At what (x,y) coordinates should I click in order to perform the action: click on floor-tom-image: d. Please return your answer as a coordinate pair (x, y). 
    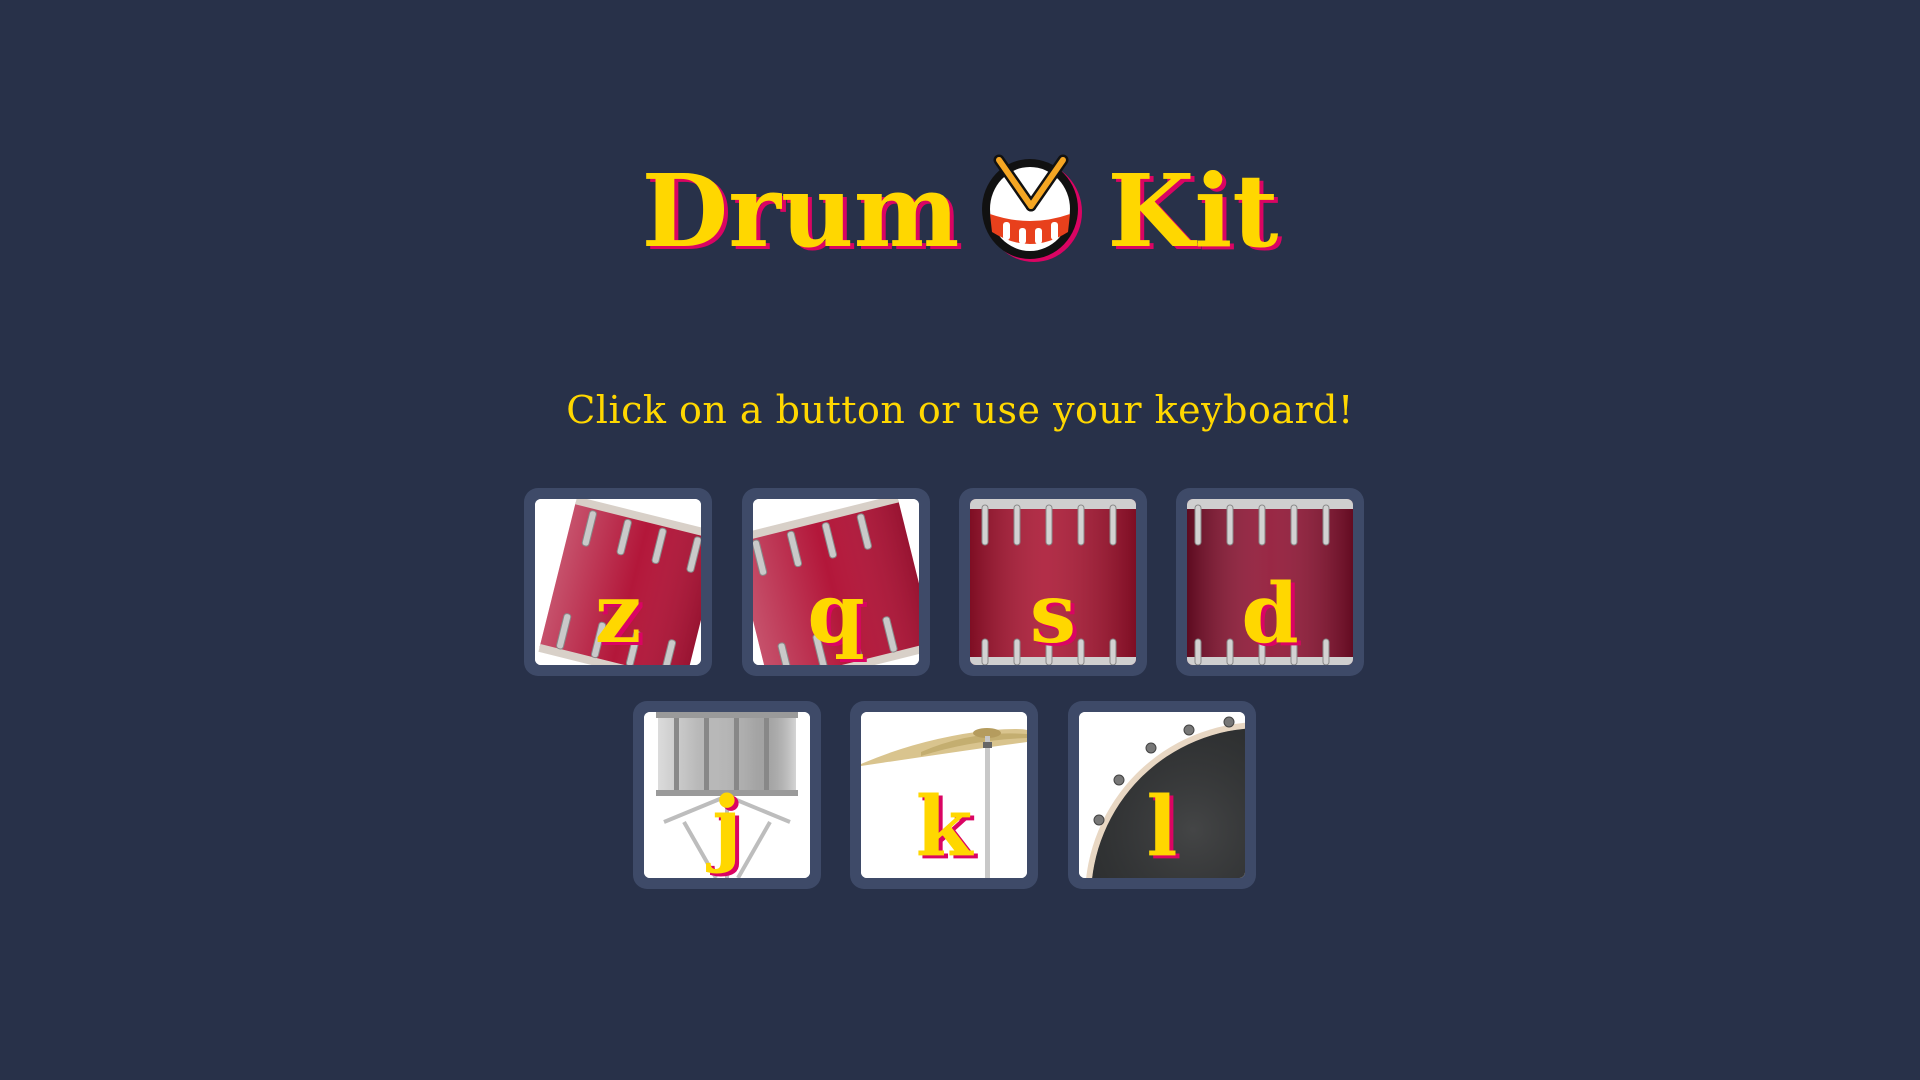
    Looking at the image, I should click on (1270, 582).